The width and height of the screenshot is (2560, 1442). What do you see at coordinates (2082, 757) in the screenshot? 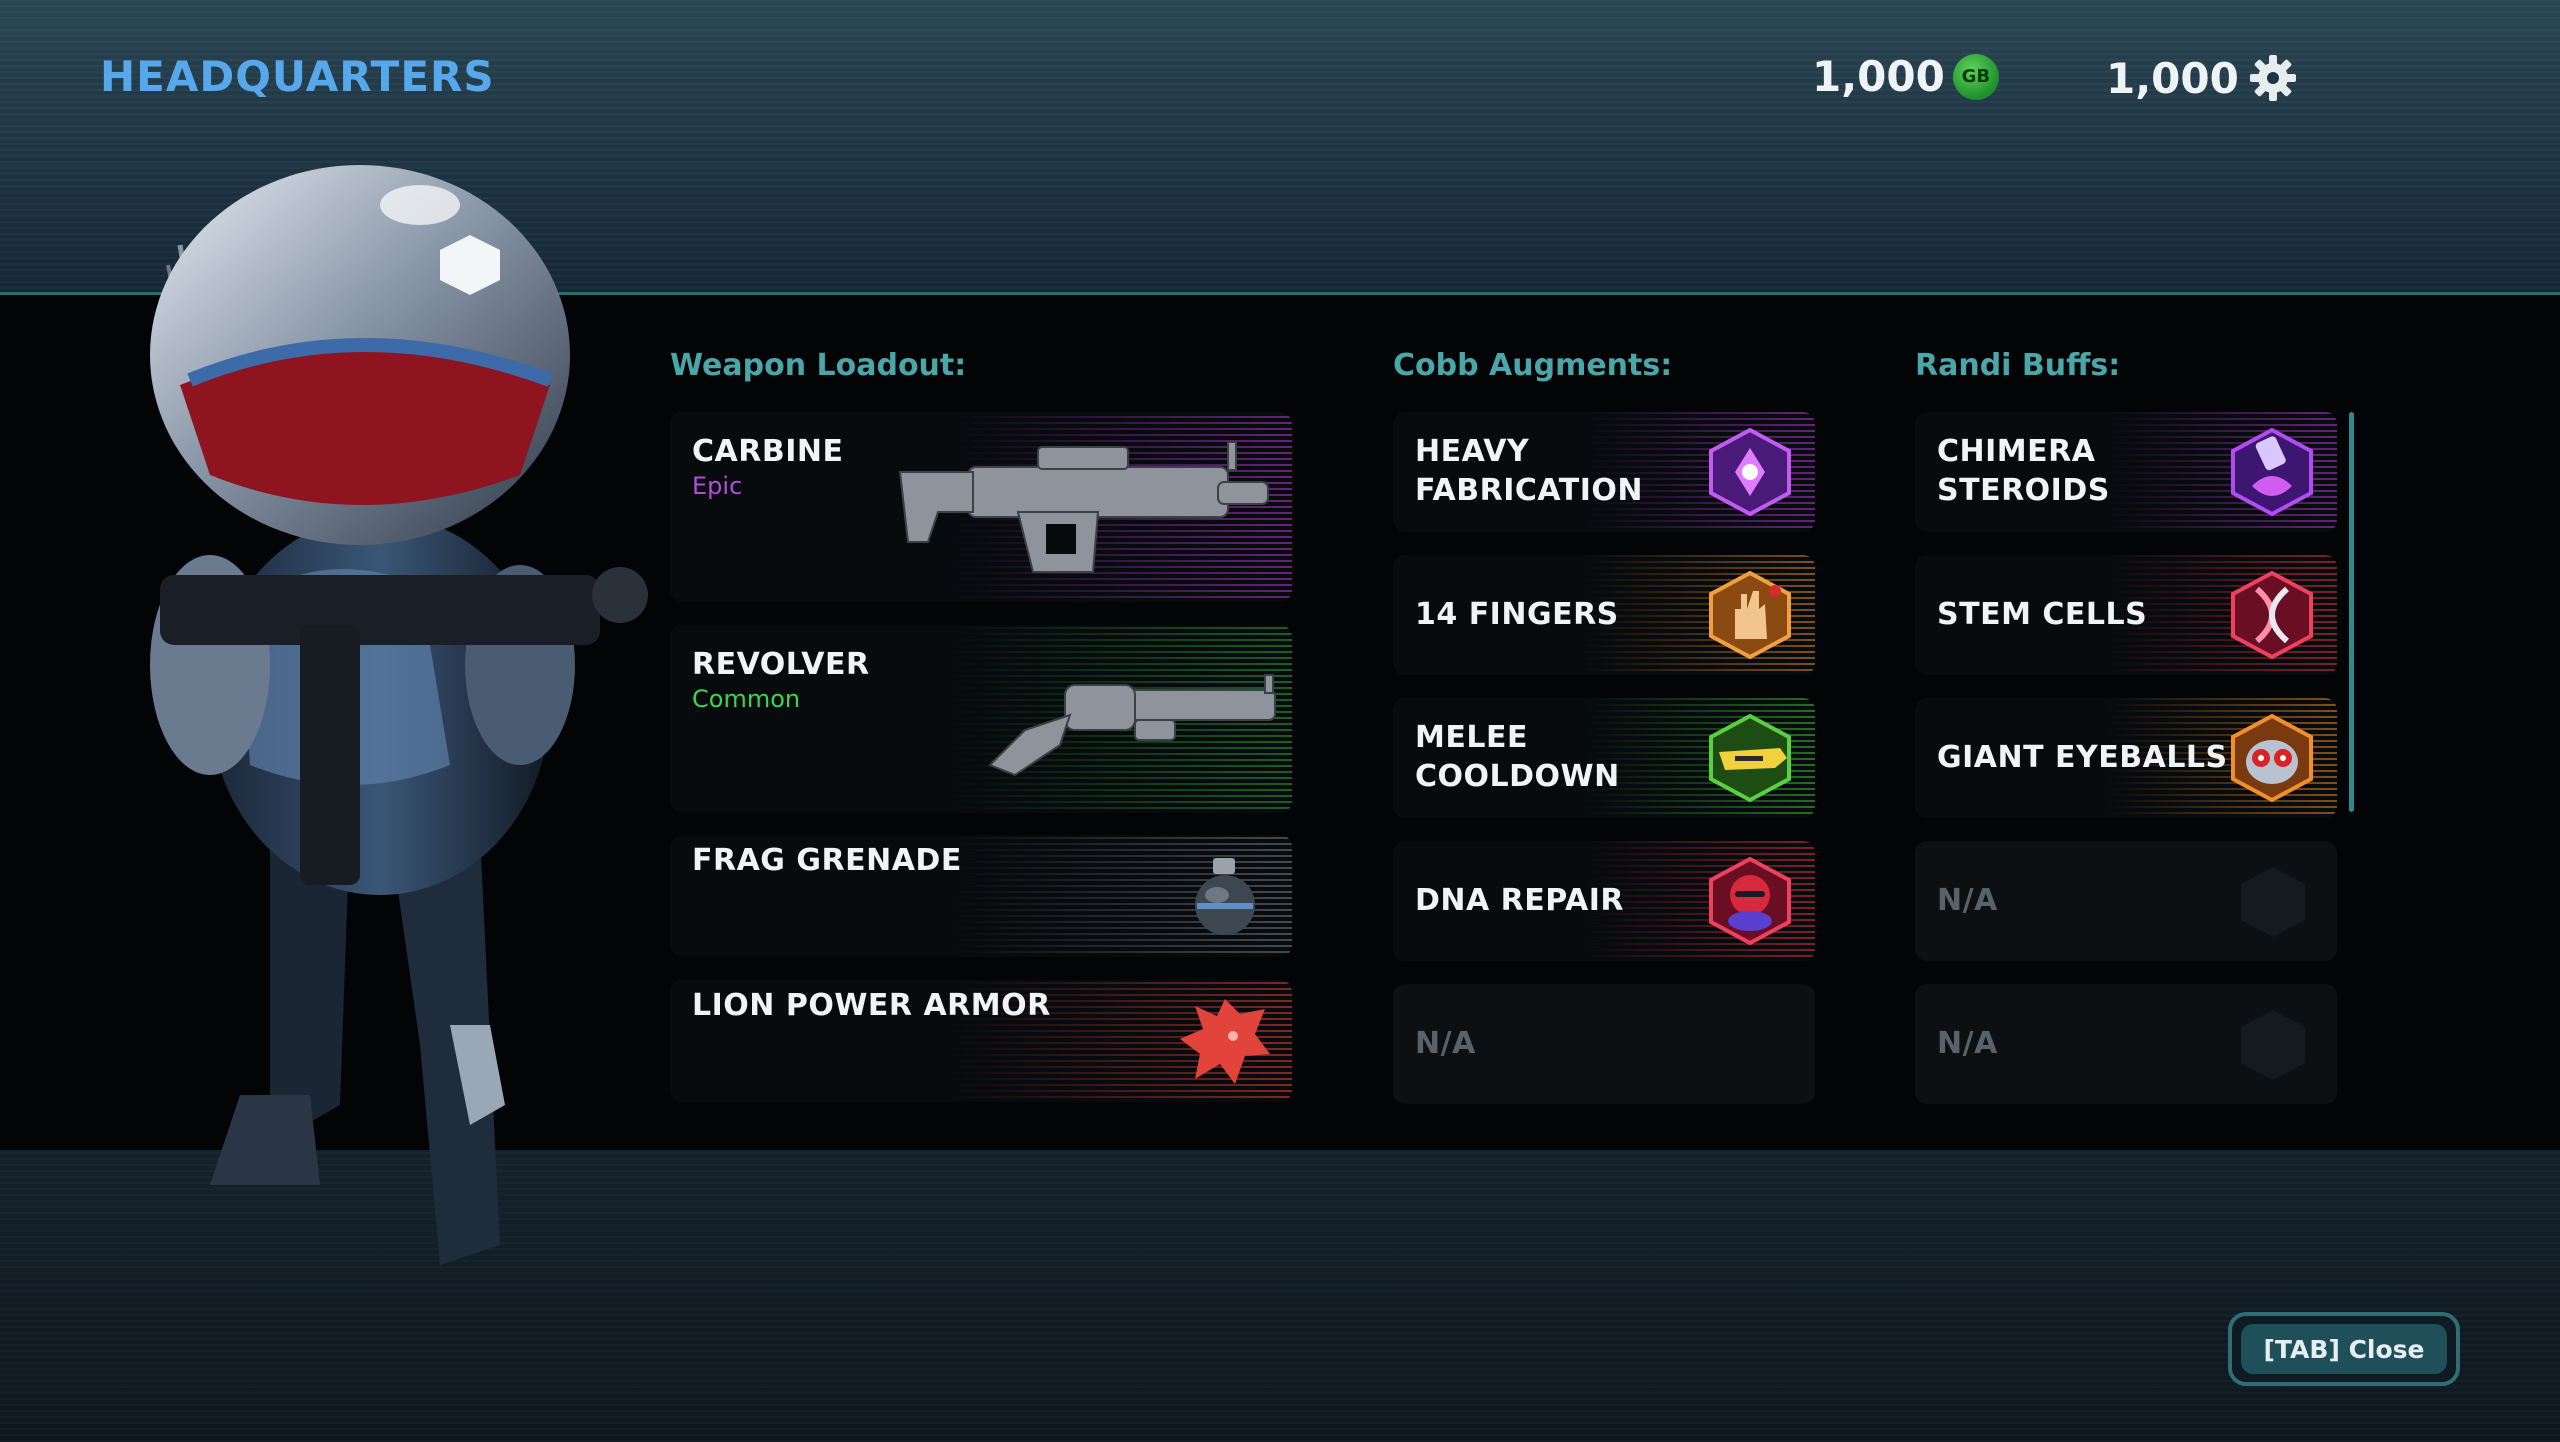
I see `item-name: GIANT EYEBALLS` at bounding box center [2082, 757].